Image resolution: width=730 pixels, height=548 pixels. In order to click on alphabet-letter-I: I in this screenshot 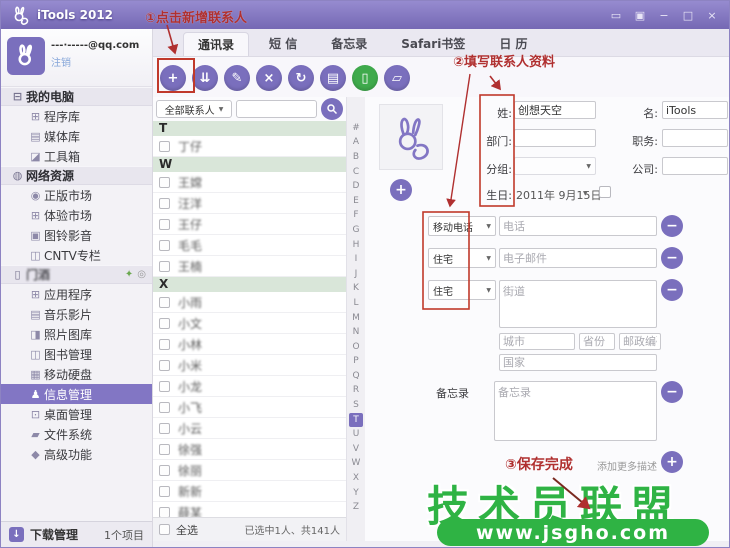, I will do `click(356, 259)`.